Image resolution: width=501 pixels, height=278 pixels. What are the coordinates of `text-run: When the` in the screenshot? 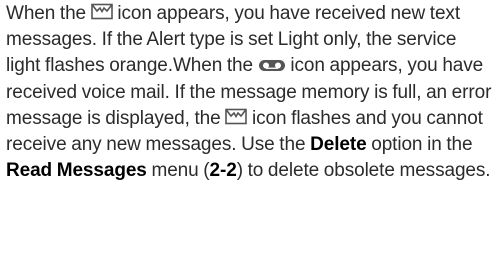 It's located at (46, 13).